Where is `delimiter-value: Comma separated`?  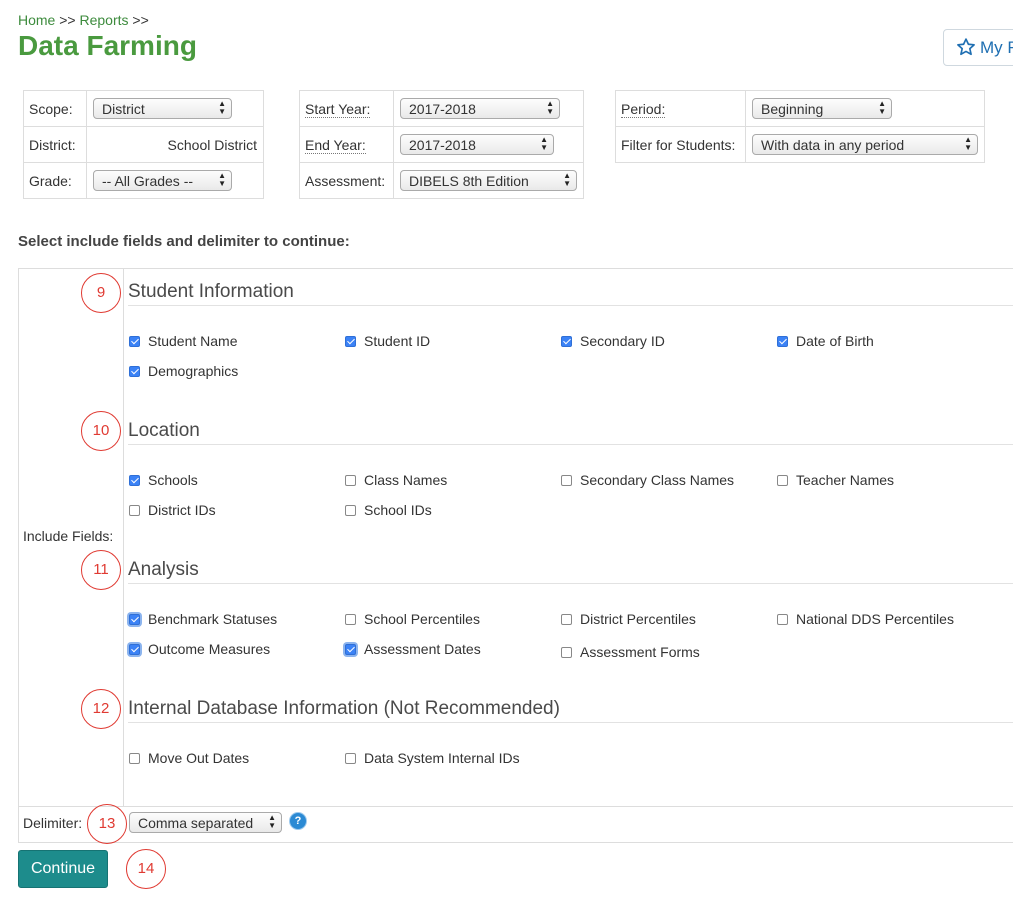
delimiter-value: Comma separated is located at coordinates (196, 823).